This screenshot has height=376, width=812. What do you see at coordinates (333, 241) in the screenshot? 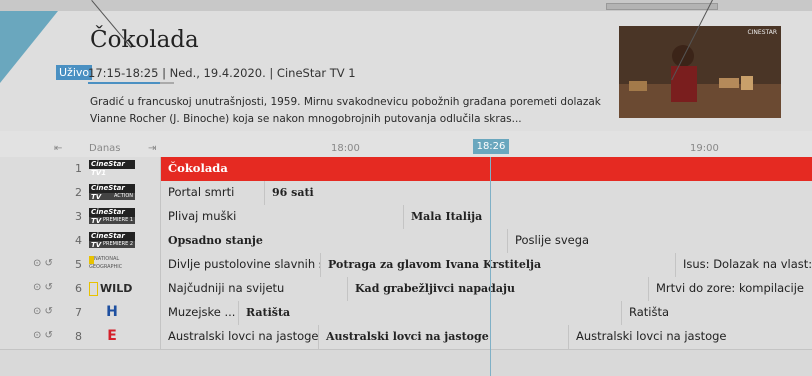
I see `program-cell: Opsadno stanje` at bounding box center [333, 241].